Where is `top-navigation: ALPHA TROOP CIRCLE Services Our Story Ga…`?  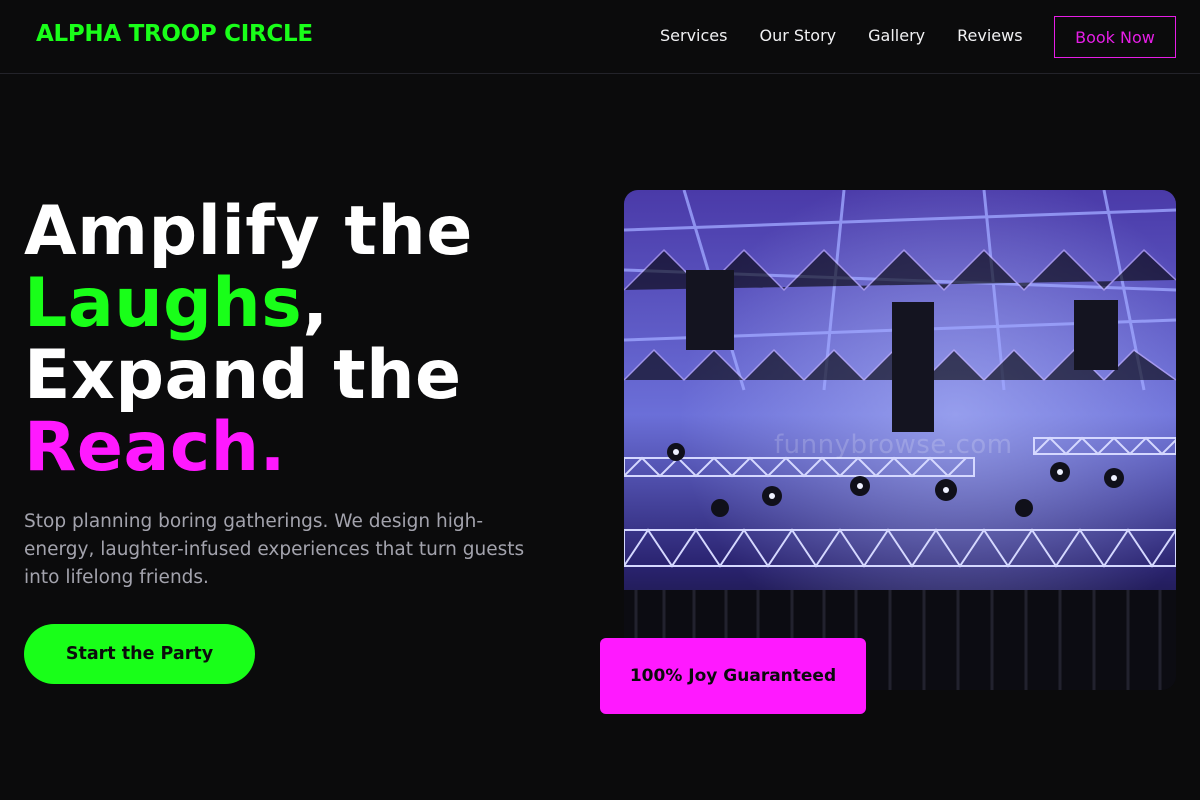 top-navigation: ALPHA TROOP CIRCLE Services Our Story Ga… is located at coordinates (600, 37).